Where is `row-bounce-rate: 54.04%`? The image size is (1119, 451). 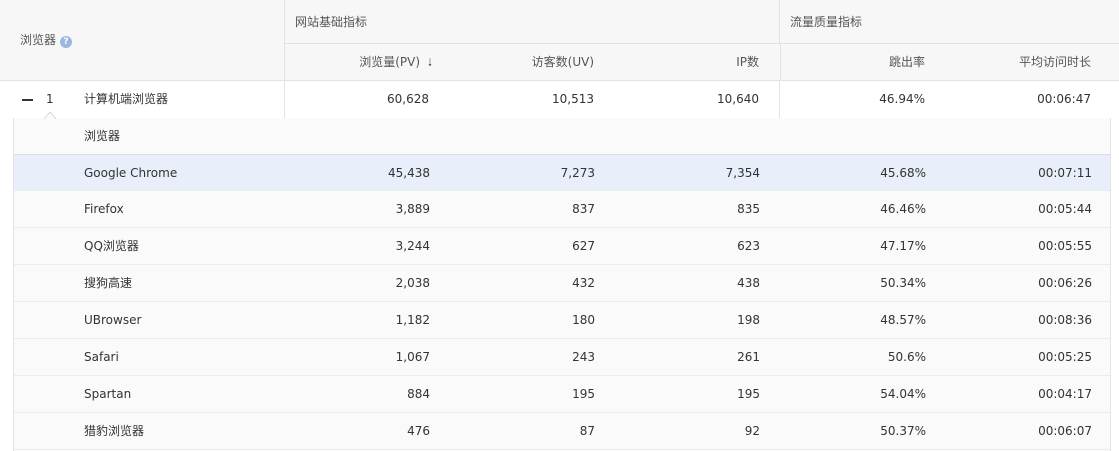
row-bounce-rate: 54.04% is located at coordinates (903, 394).